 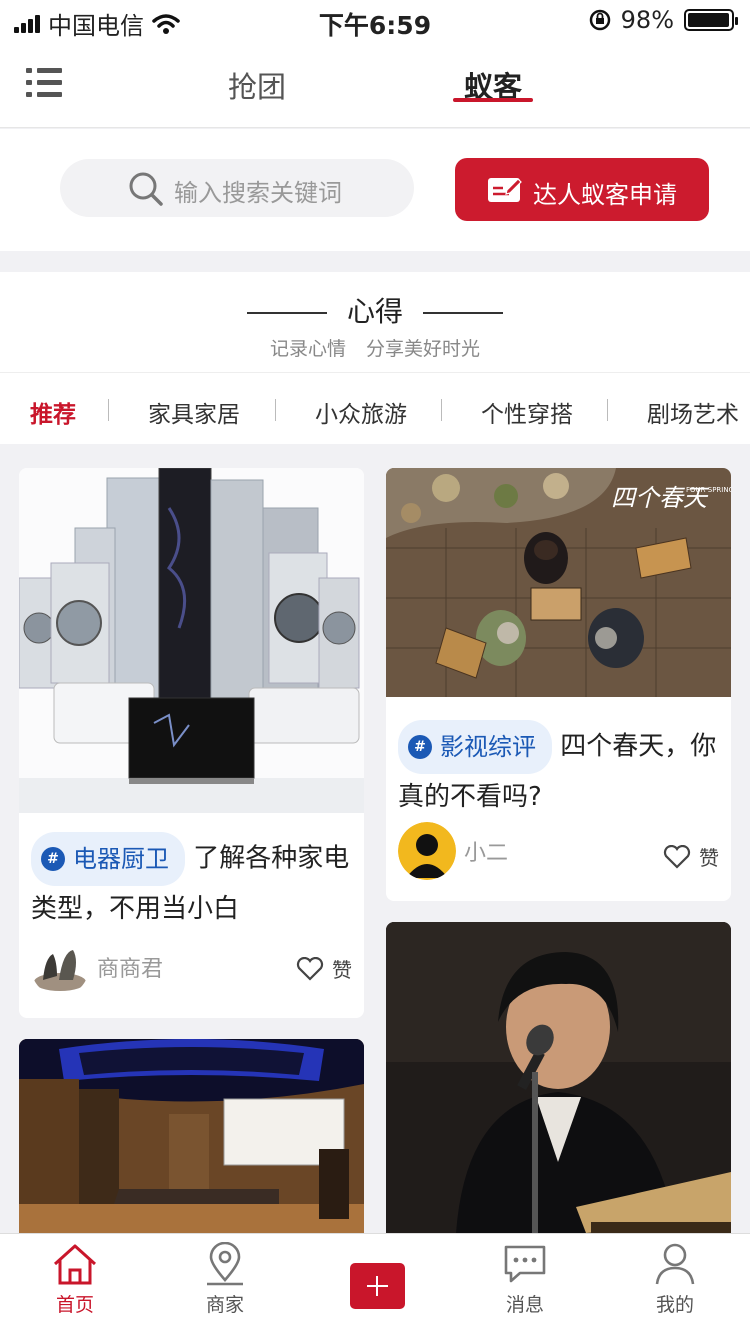 What do you see at coordinates (44, 83) in the screenshot?
I see `menu-icon` at bounding box center [44, 83].